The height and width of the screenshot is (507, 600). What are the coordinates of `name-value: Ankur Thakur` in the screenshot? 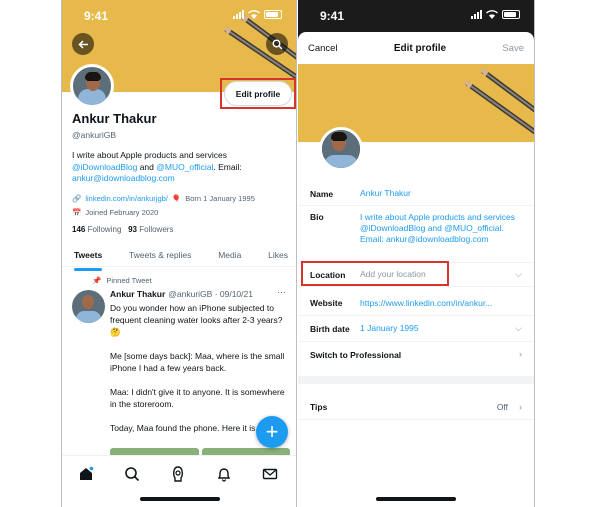 It's located at (441, 193).